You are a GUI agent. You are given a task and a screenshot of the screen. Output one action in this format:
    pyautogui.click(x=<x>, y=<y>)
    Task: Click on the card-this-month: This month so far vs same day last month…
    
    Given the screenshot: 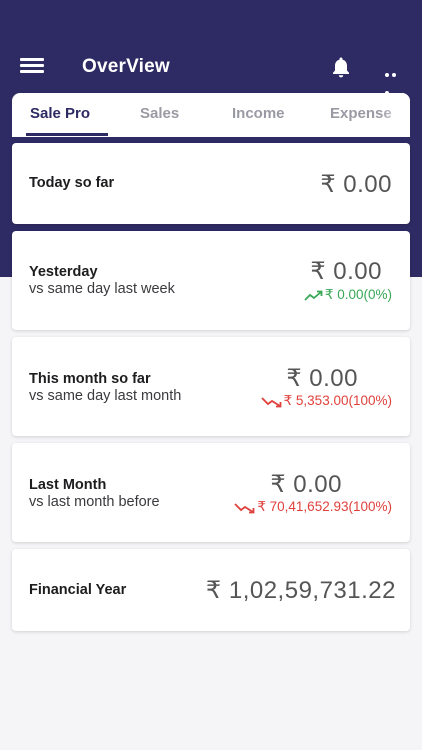 What is the action you would take?
    pyautogui.click(x=211, y=386)
    